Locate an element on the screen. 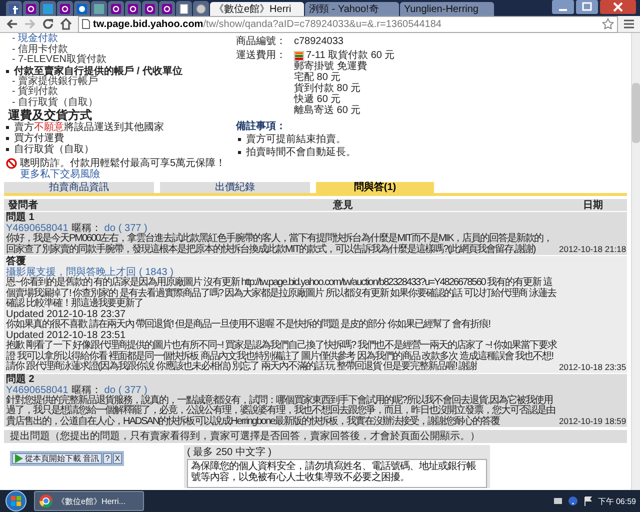 This screenshot has height=512, width=640. risk-link: 更多私下交易風險 is located at coordinates (123, 174).